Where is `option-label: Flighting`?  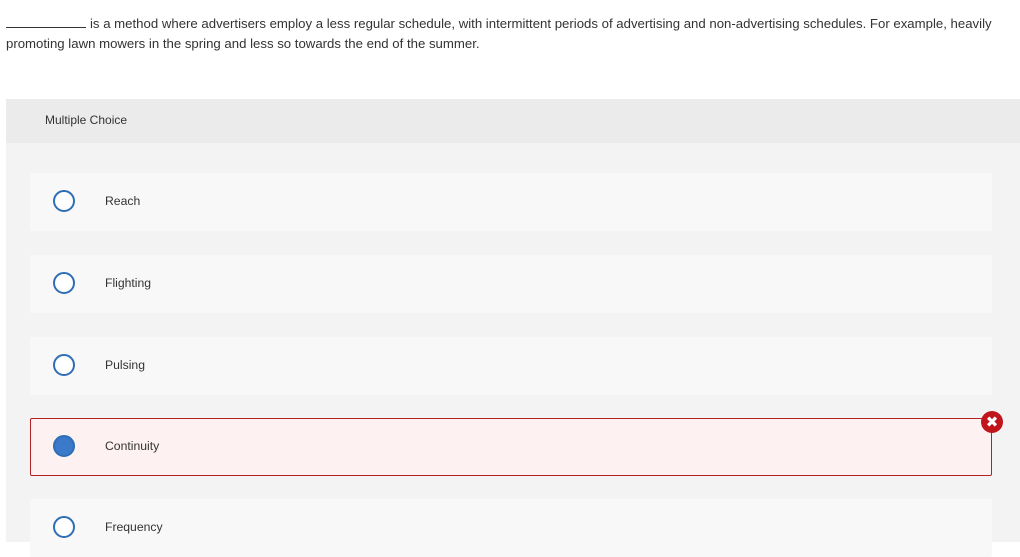
option-label: Flighting is located at coordinates (128, 283).